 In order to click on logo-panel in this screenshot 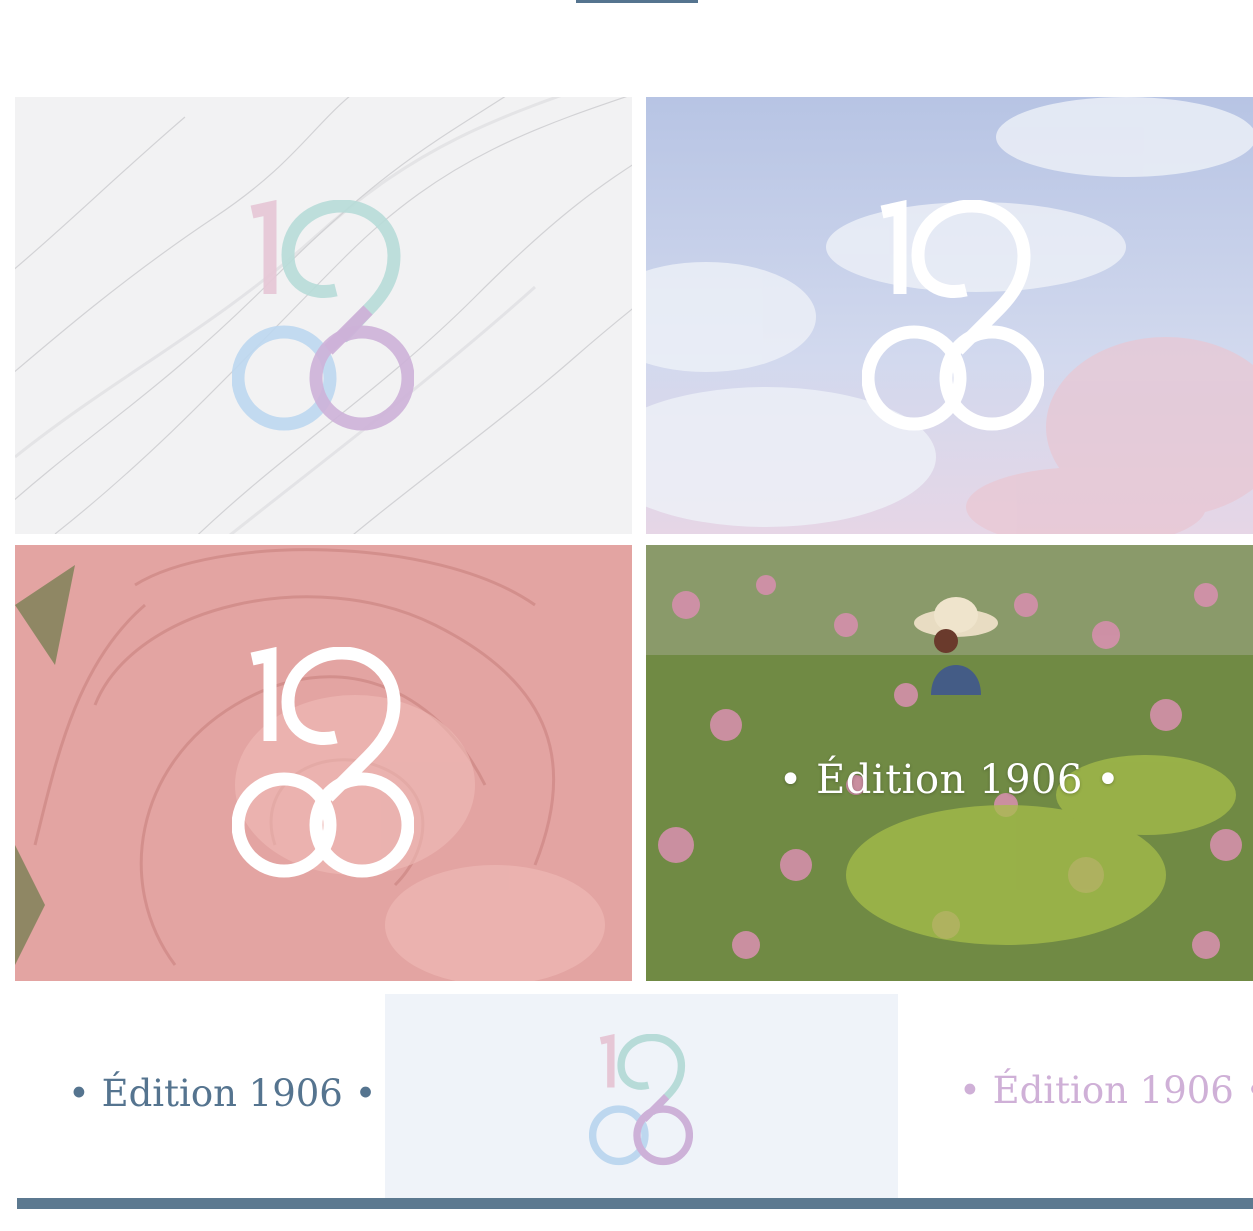, I will do `click(641, 1096)`.